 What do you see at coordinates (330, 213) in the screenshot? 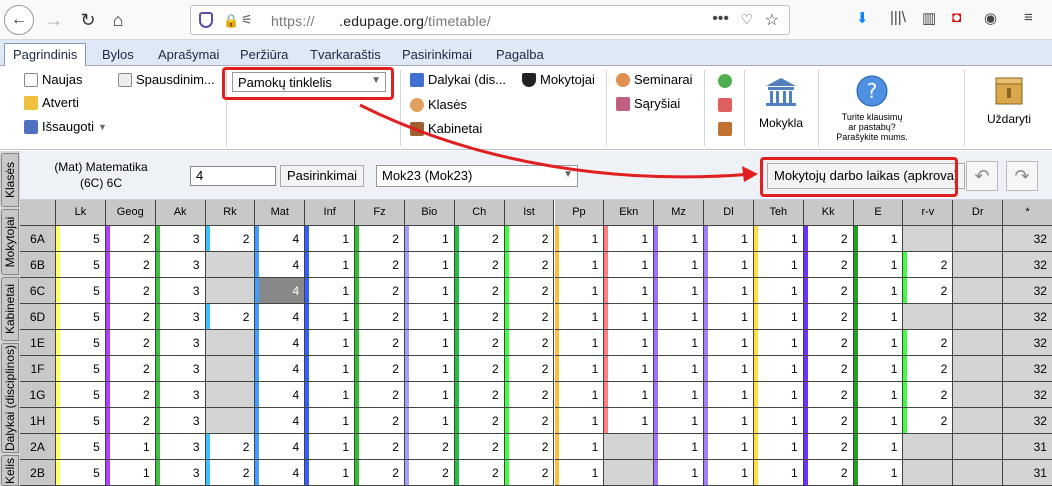
I see `column-header: Inf` at bounding box center [330, 213].